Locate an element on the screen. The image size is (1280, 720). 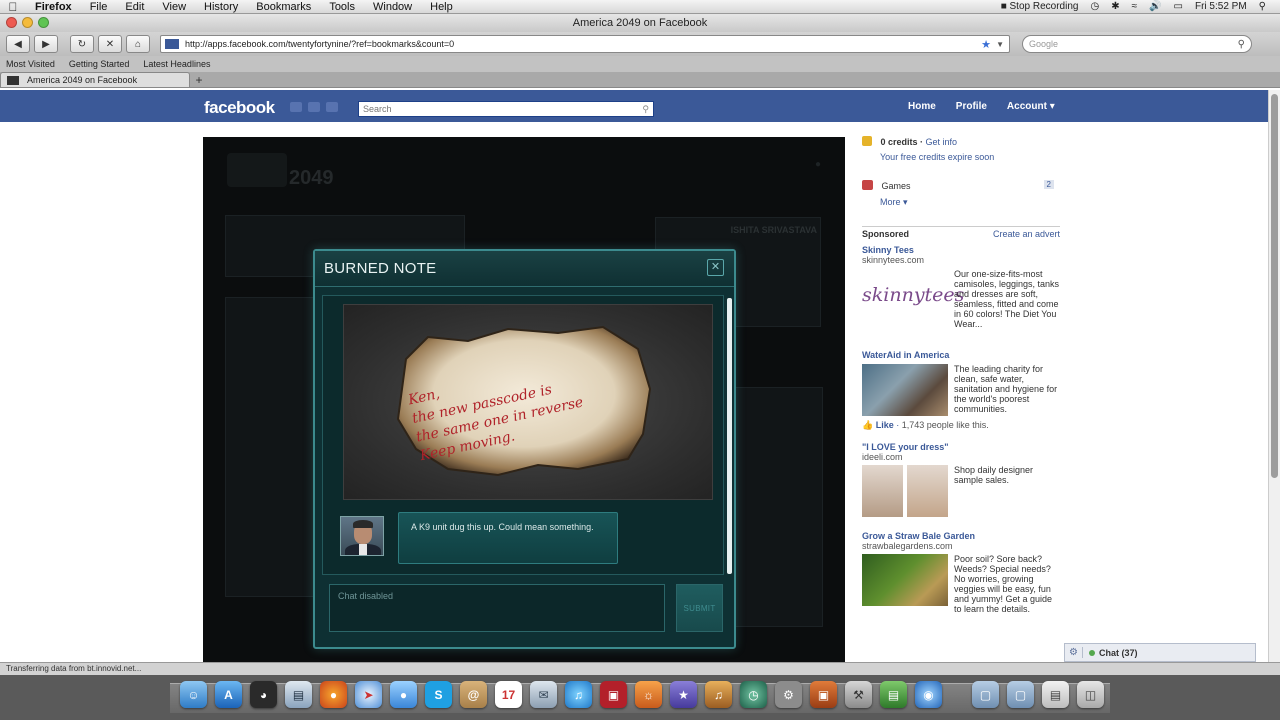
chat-bar: ⚙ Chat (37) is located at coordinates (1160, 652).